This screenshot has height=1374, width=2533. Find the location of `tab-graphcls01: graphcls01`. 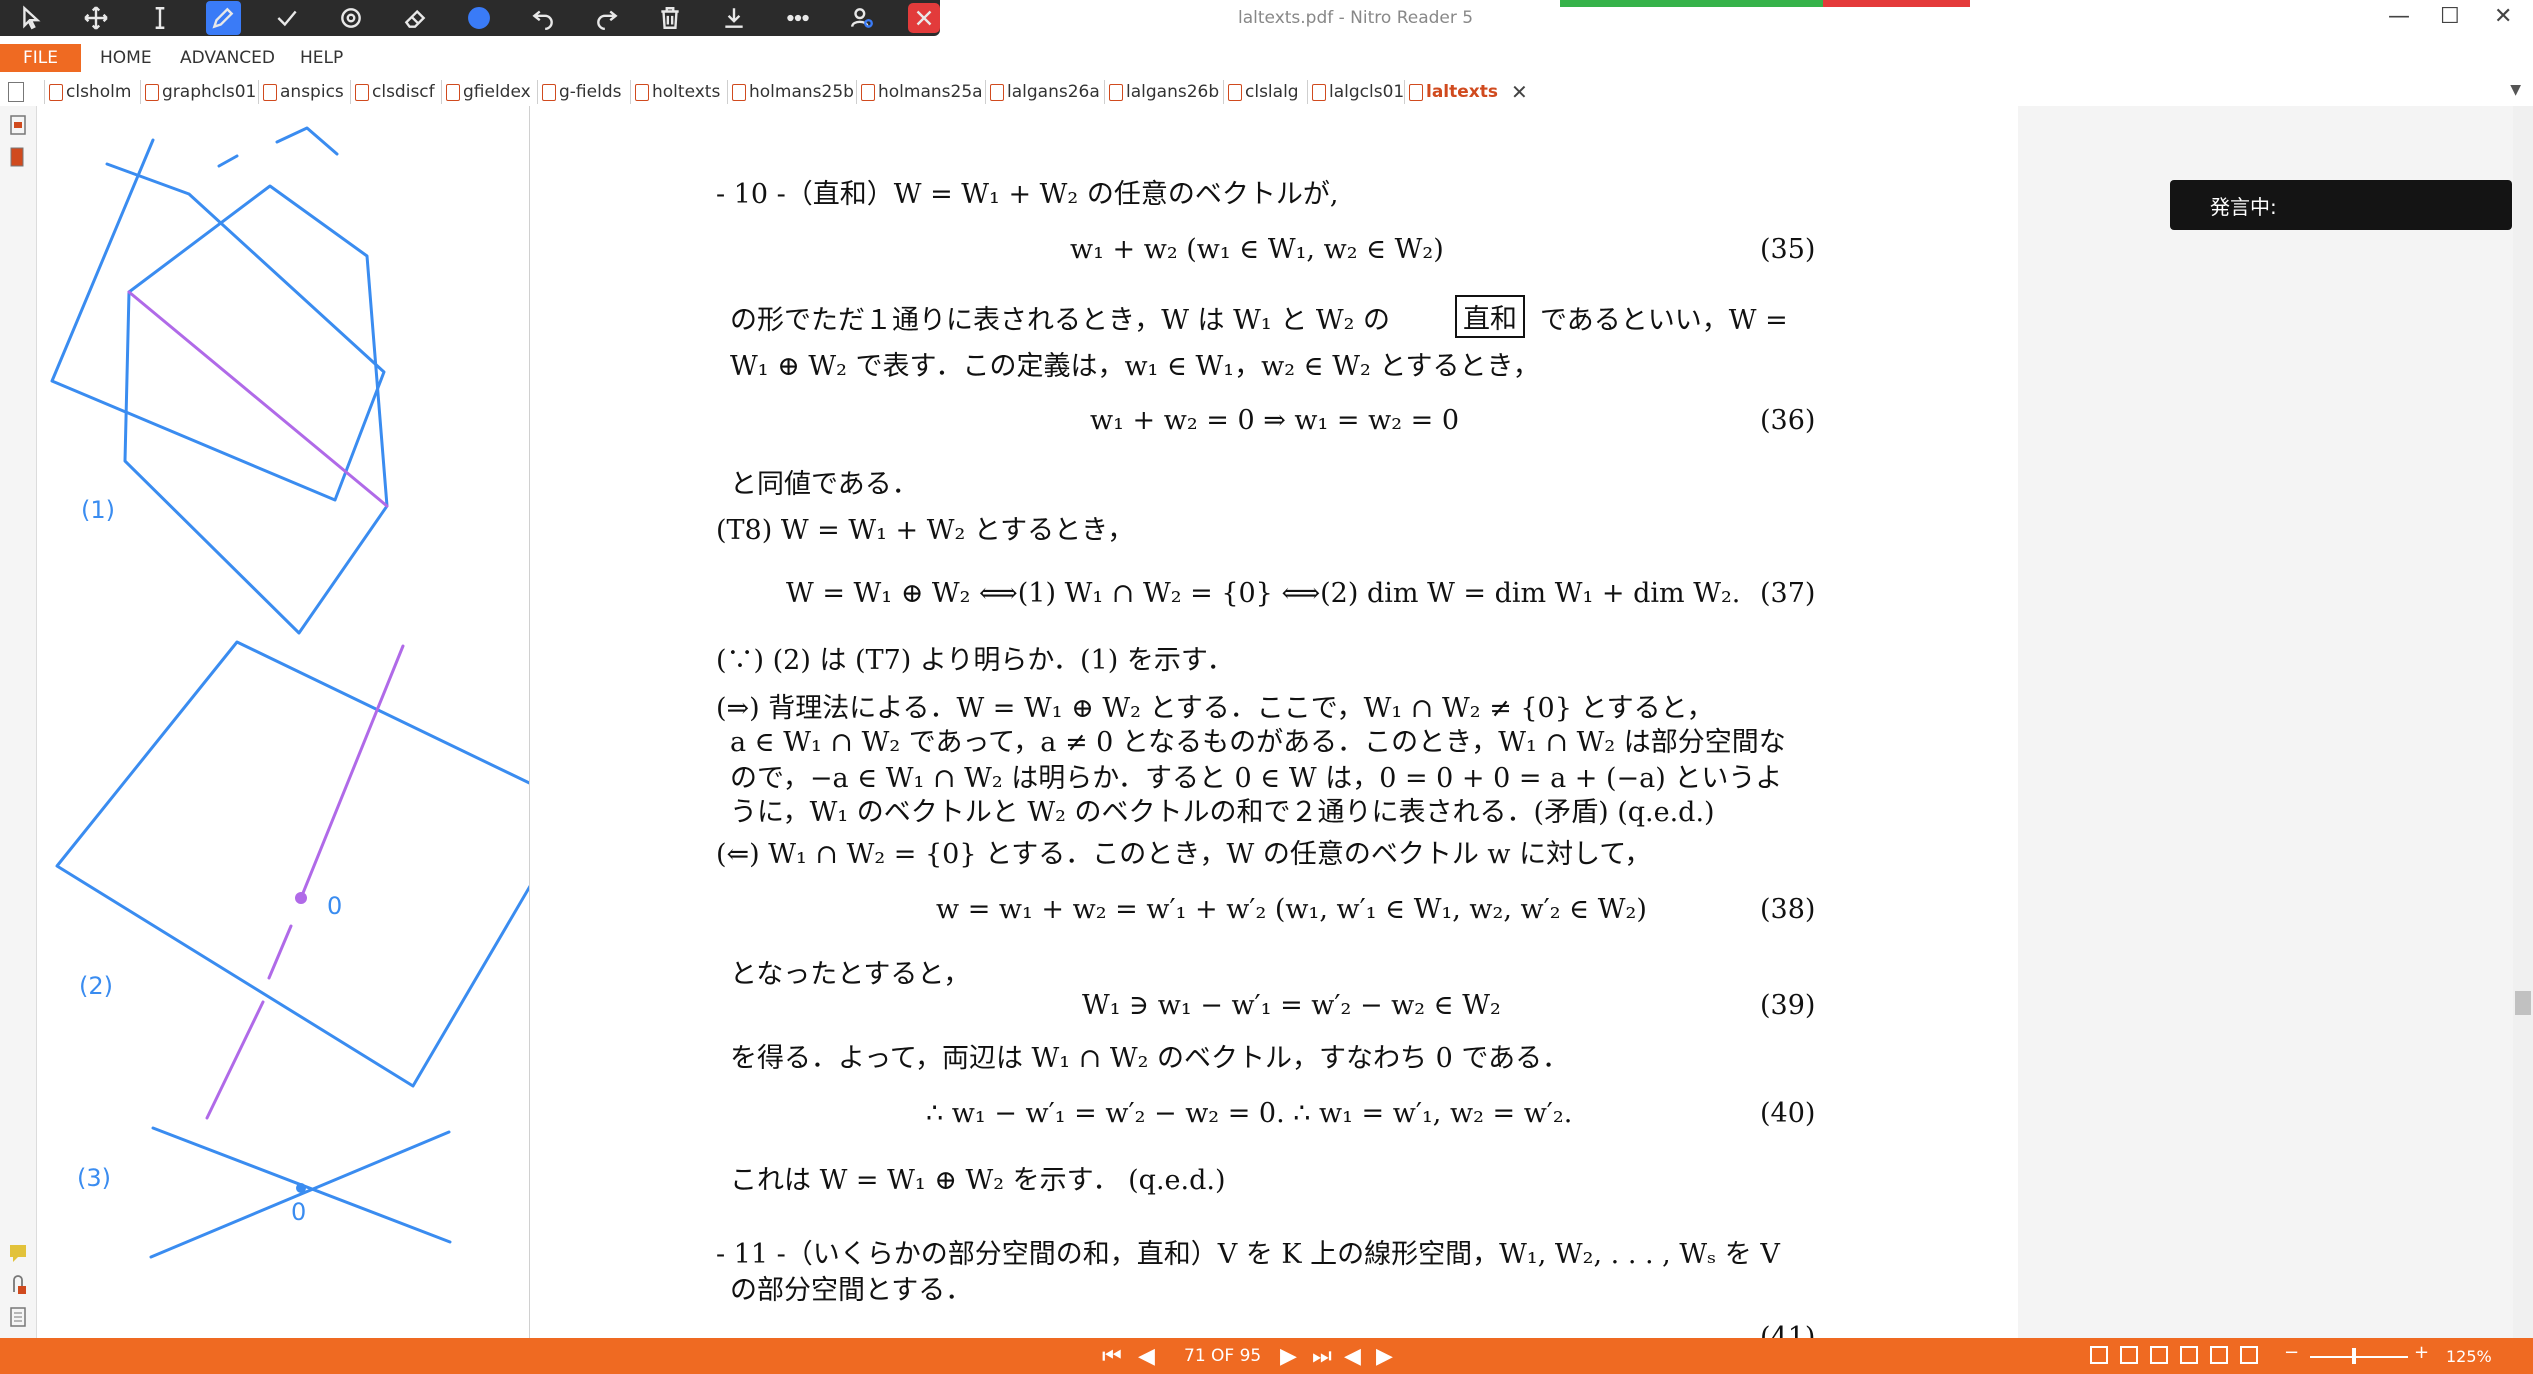

tab-graphcls01: graphcls01 is located at coordinates (198, 92).